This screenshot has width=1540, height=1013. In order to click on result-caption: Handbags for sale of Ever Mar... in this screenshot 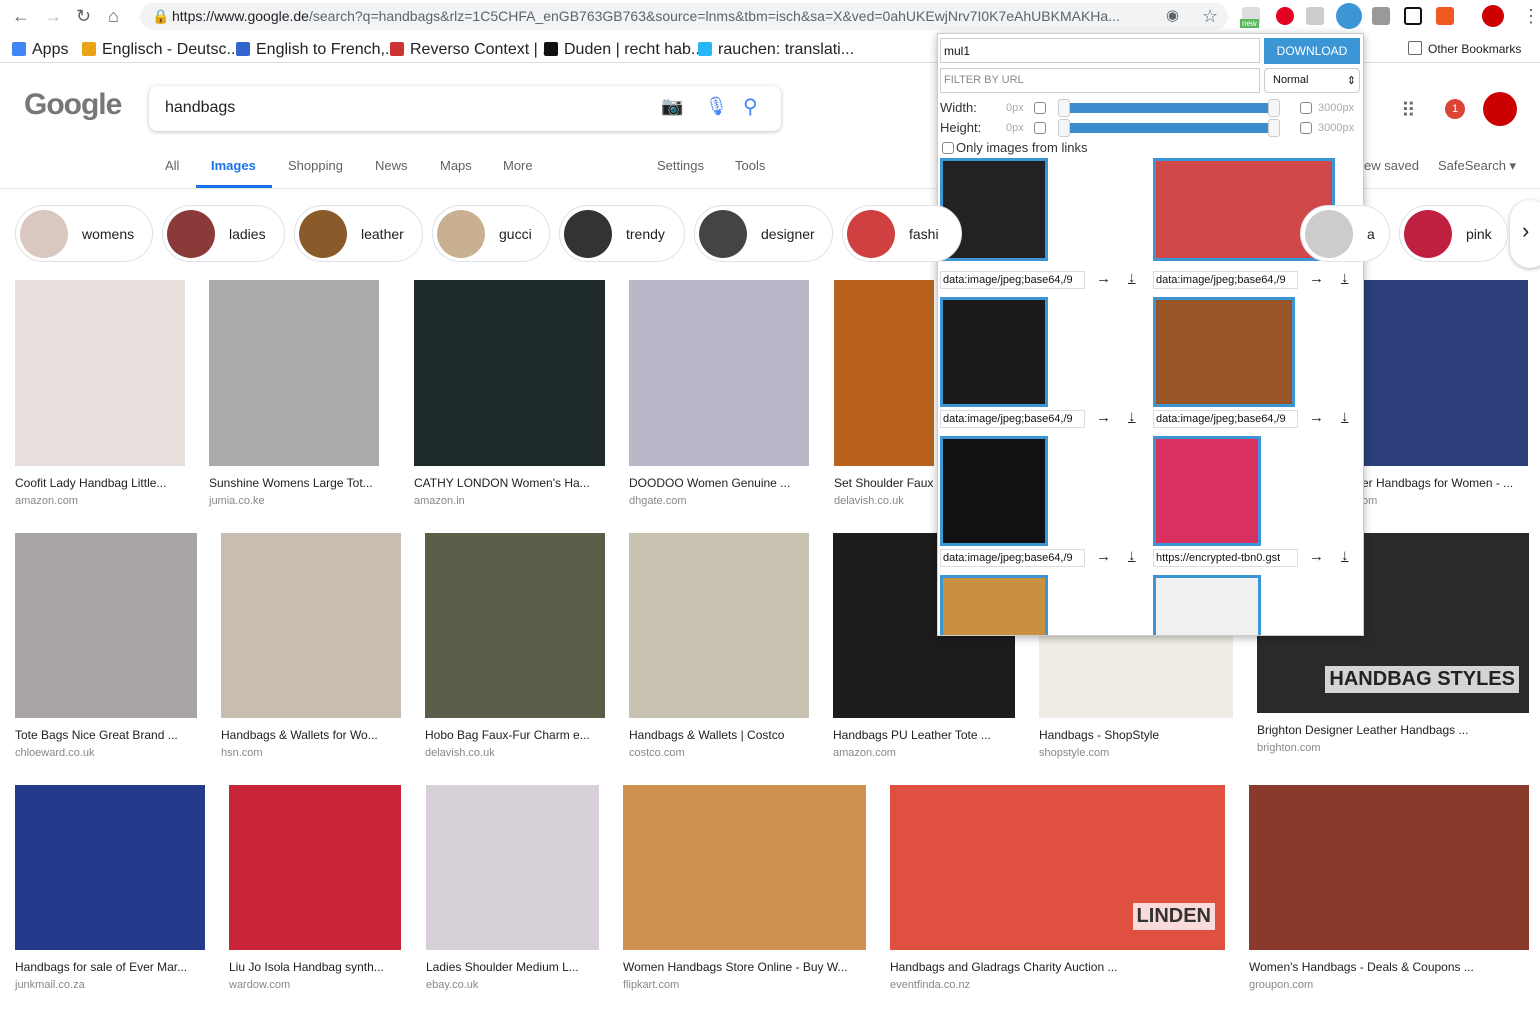, I will do `click(110, 967)`.